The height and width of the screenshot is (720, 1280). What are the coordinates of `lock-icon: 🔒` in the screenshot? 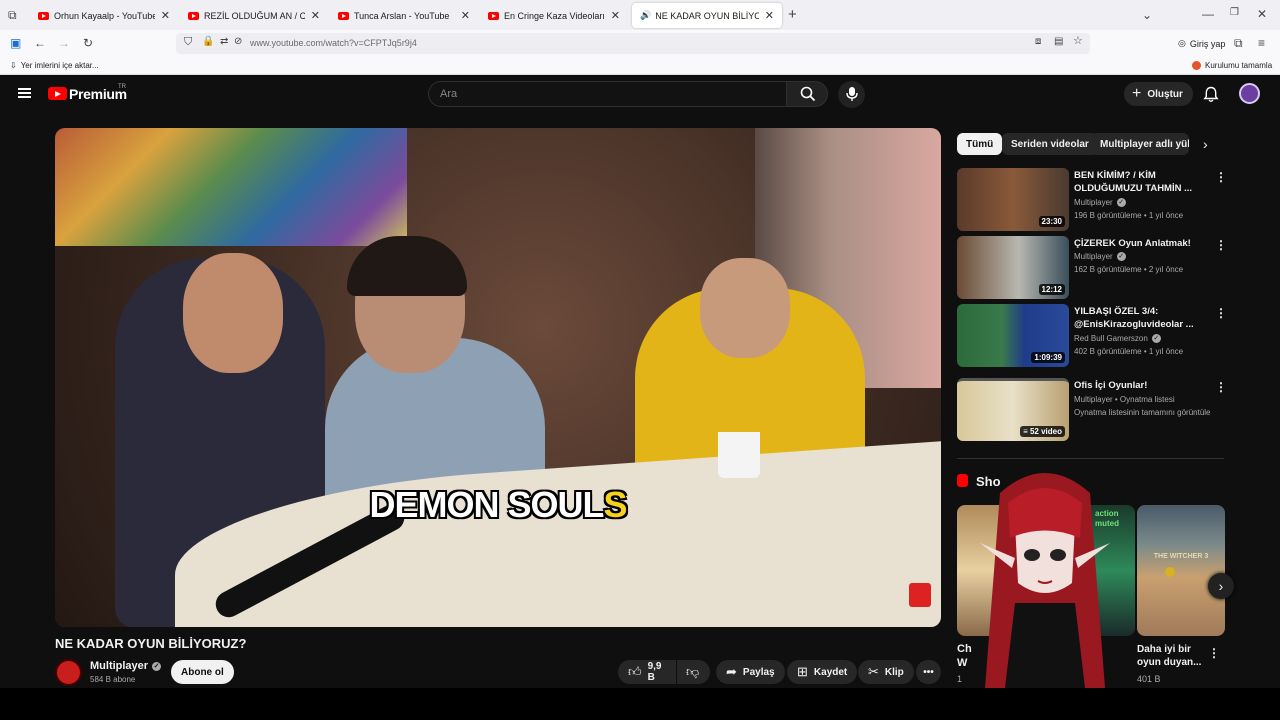 It's located at (208, 42).